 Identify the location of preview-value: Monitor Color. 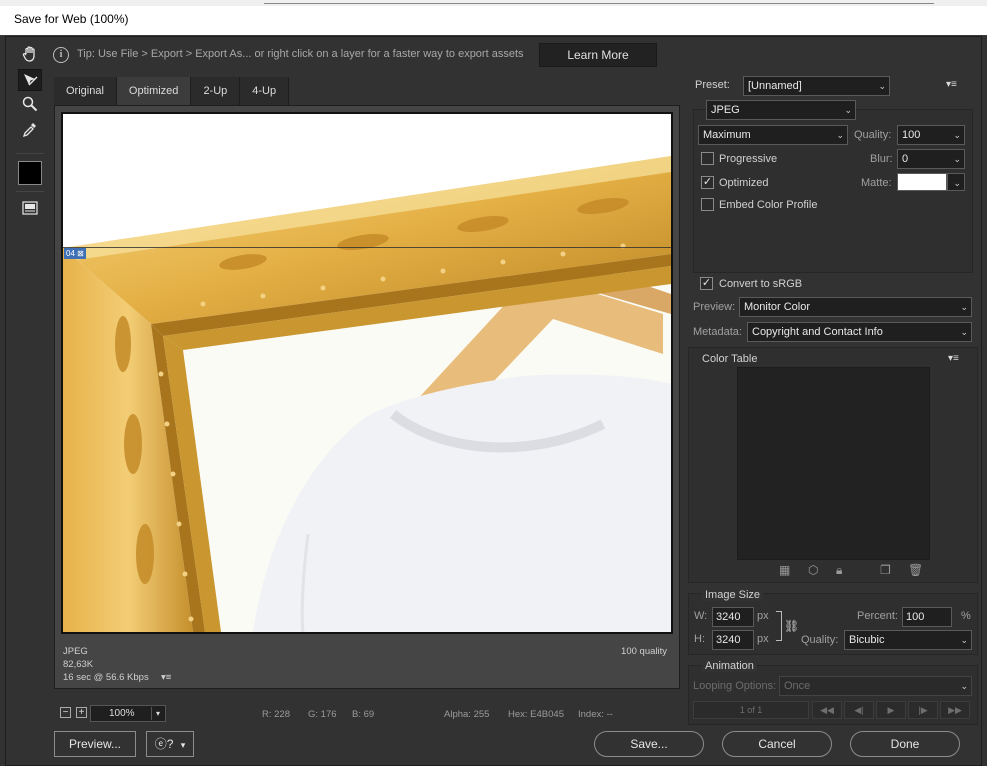
(777, 307).